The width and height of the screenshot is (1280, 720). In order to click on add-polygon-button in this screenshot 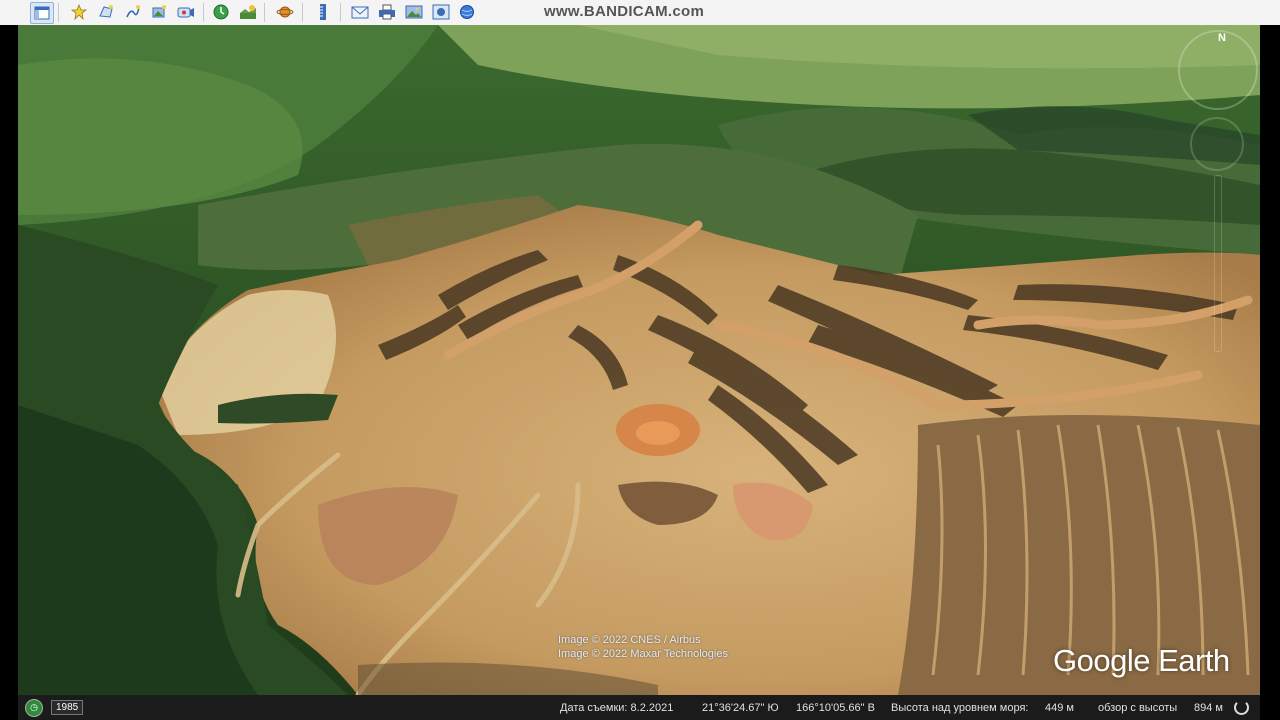, I will do `click(106, 12)`.